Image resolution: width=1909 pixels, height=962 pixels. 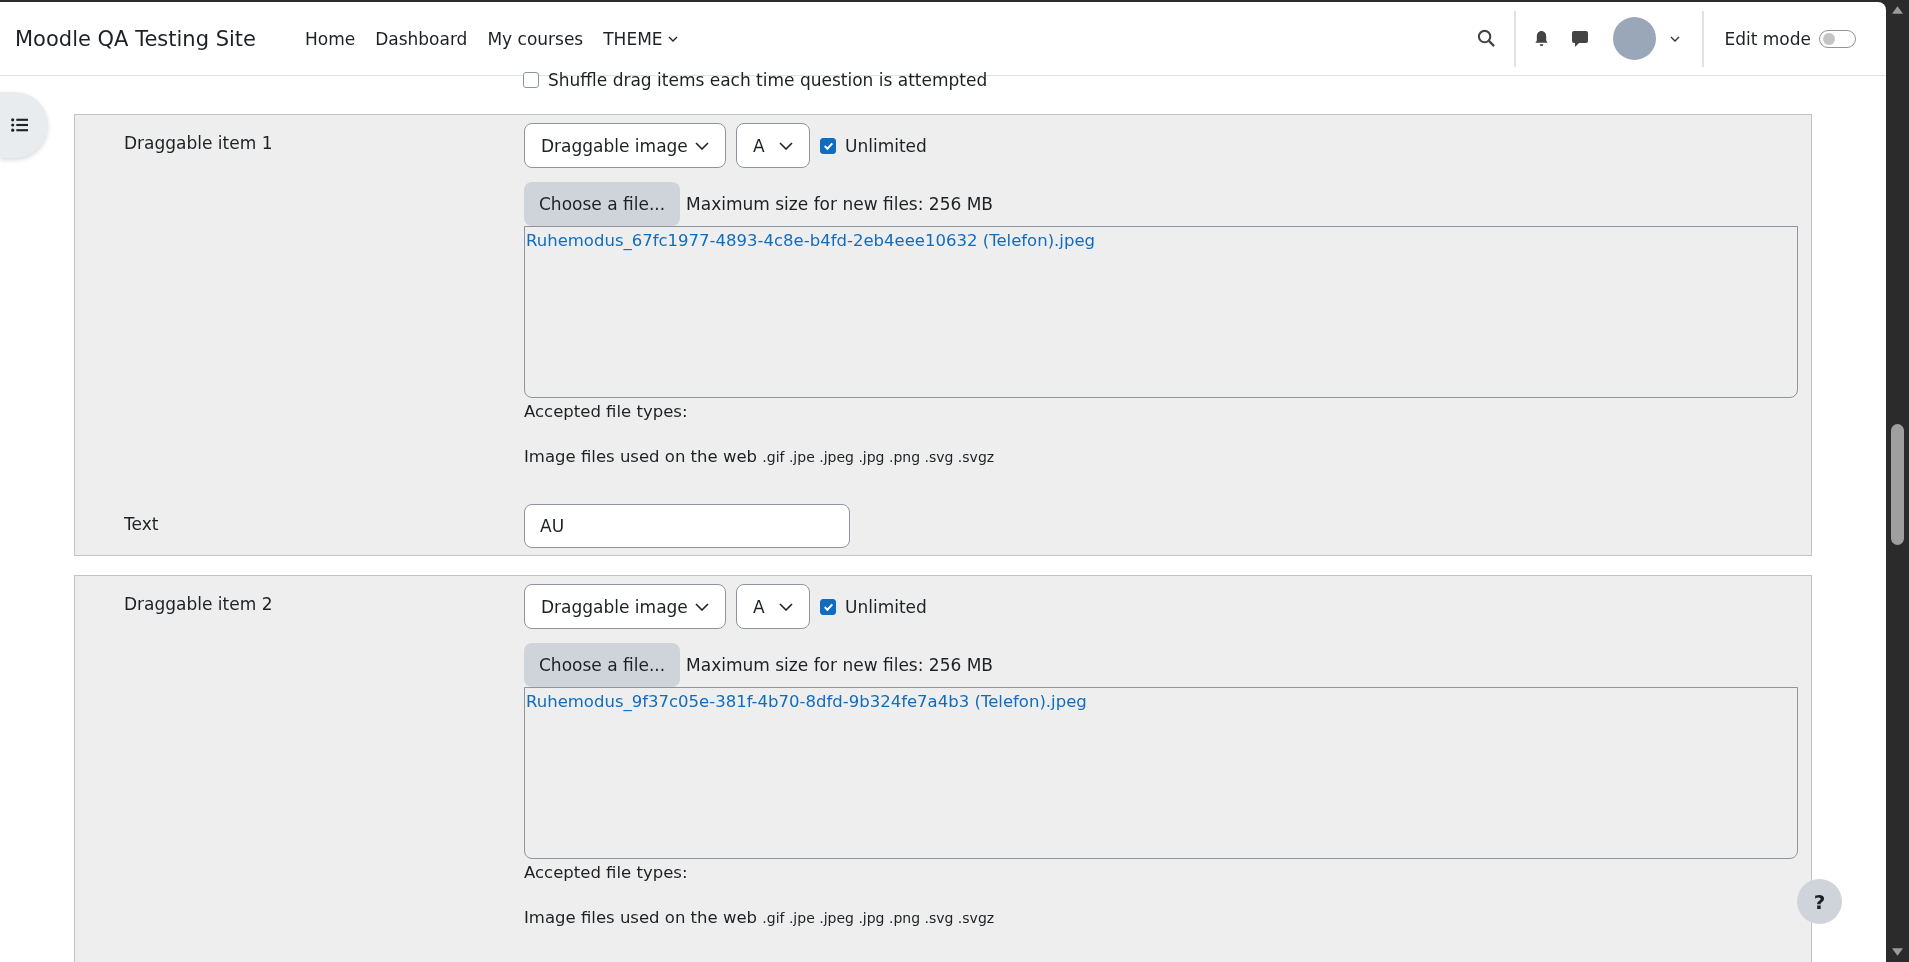 I want to click on edit-mode-toggle, so click(x=1837, y=38).